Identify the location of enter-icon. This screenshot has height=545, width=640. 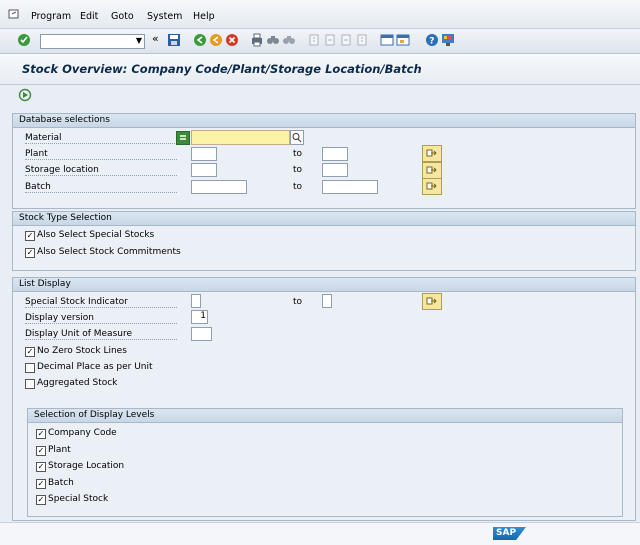
(24, 40).